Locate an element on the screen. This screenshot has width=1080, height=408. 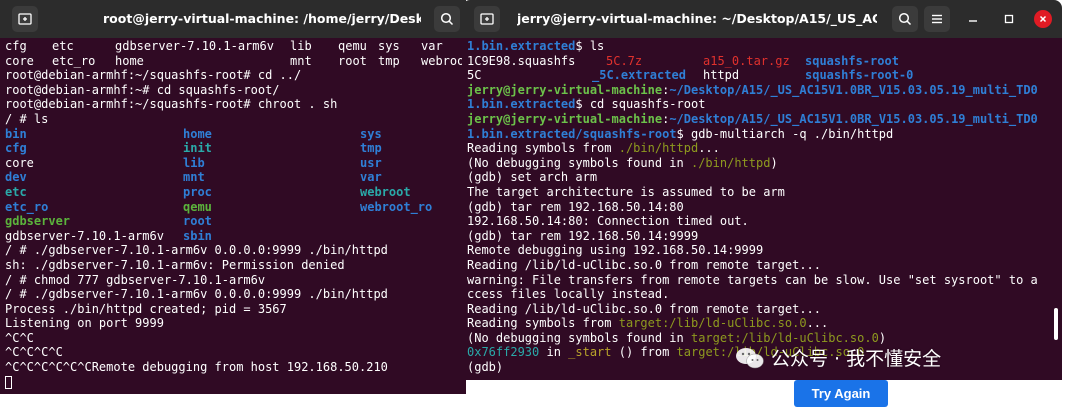
scrollbar is located at coordinates (1056, 324).